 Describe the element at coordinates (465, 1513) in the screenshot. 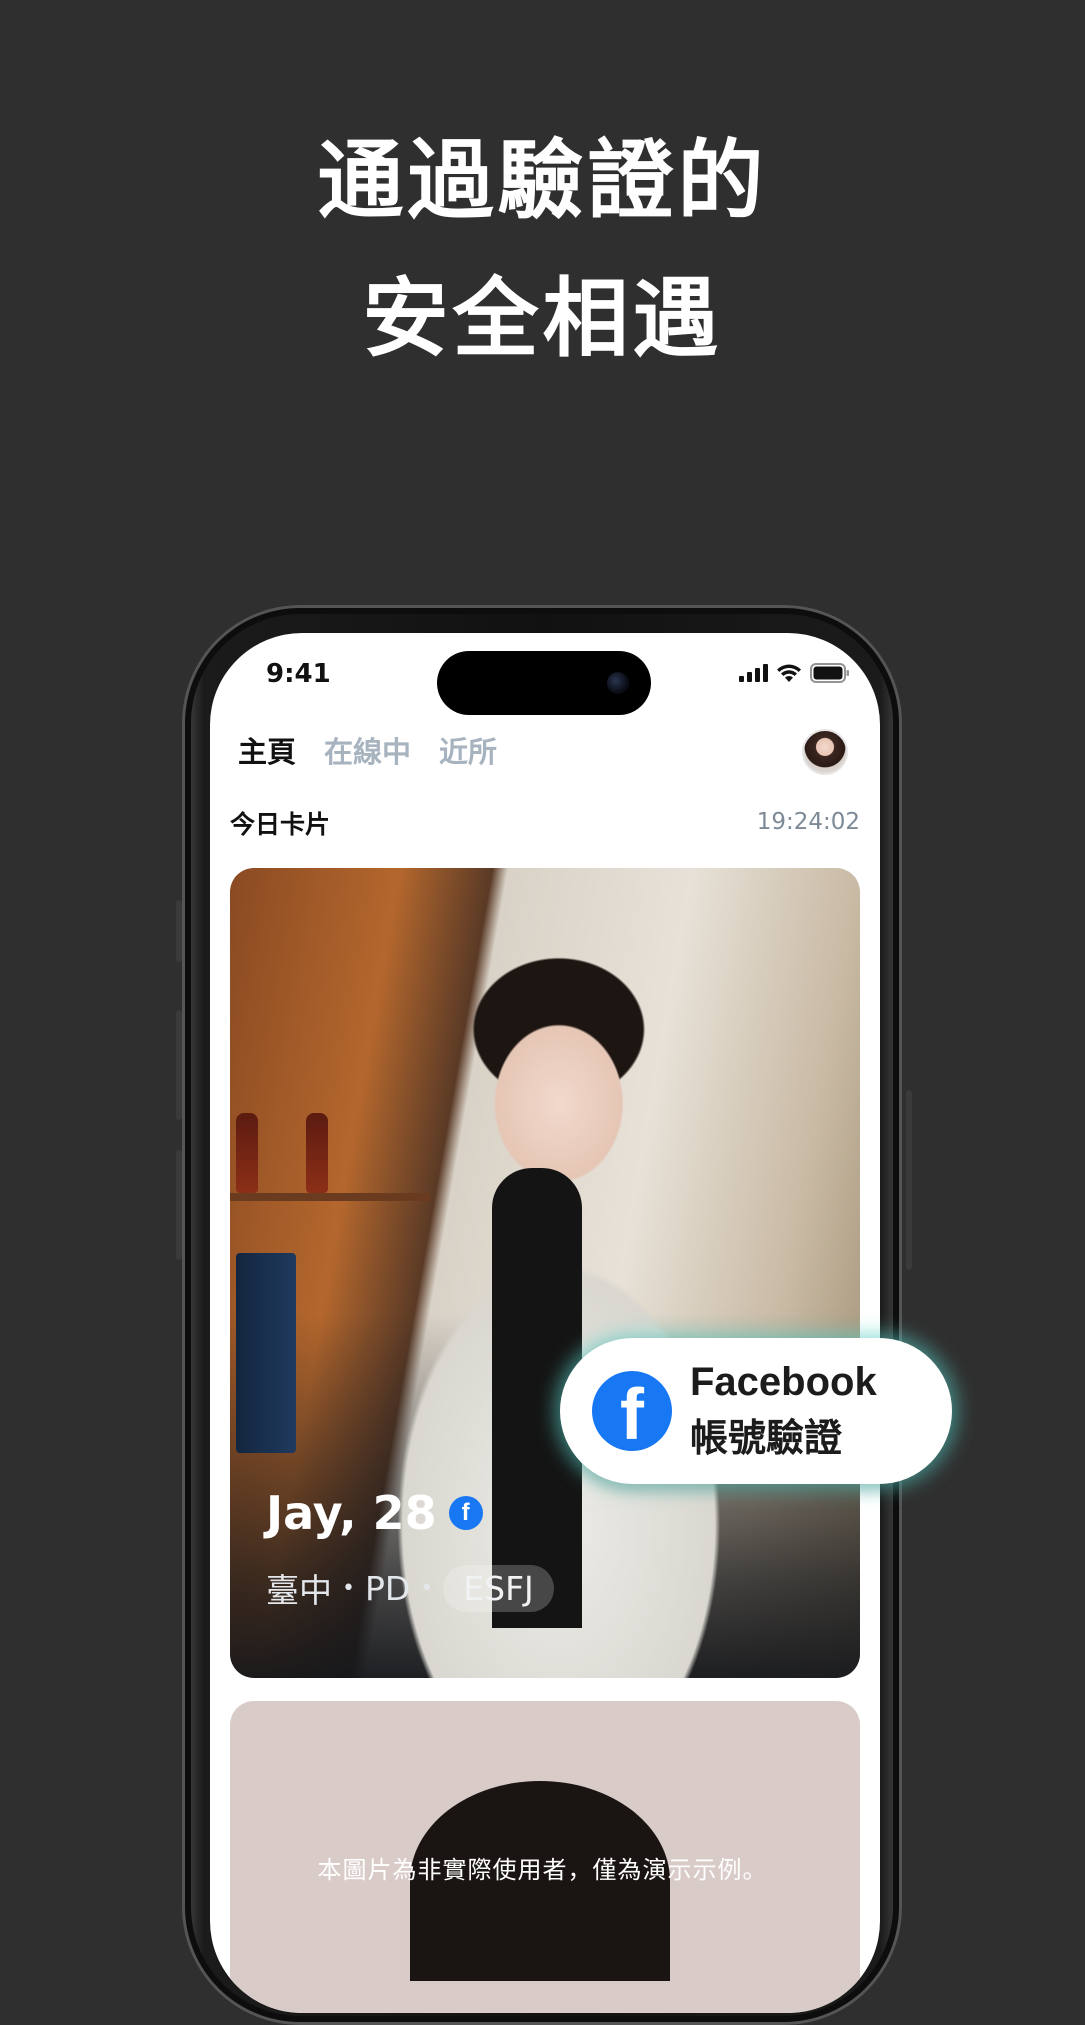

I see `facebook-verified-icon: f` at that location.